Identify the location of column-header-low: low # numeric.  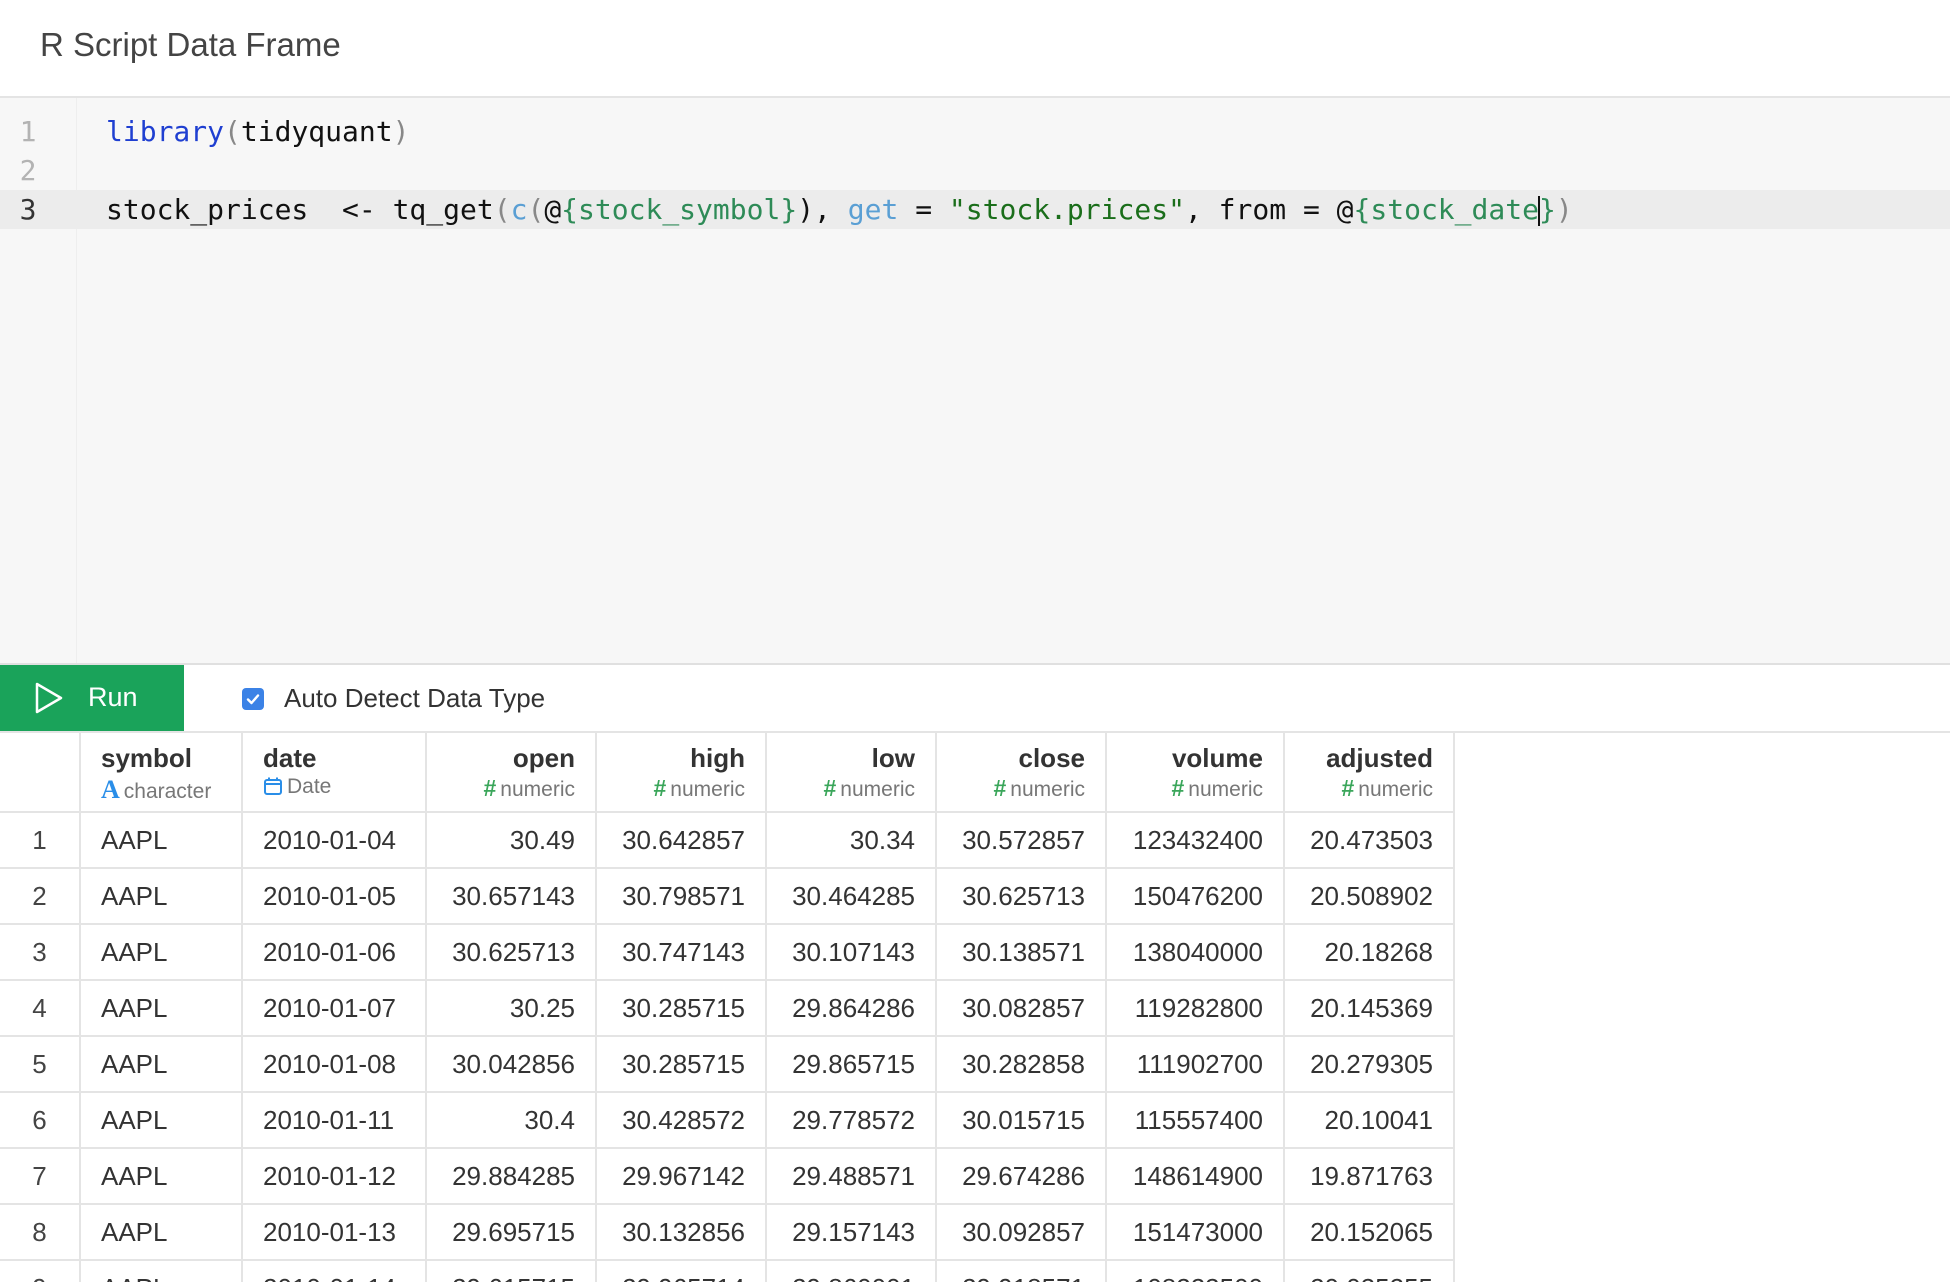
(851, 773).